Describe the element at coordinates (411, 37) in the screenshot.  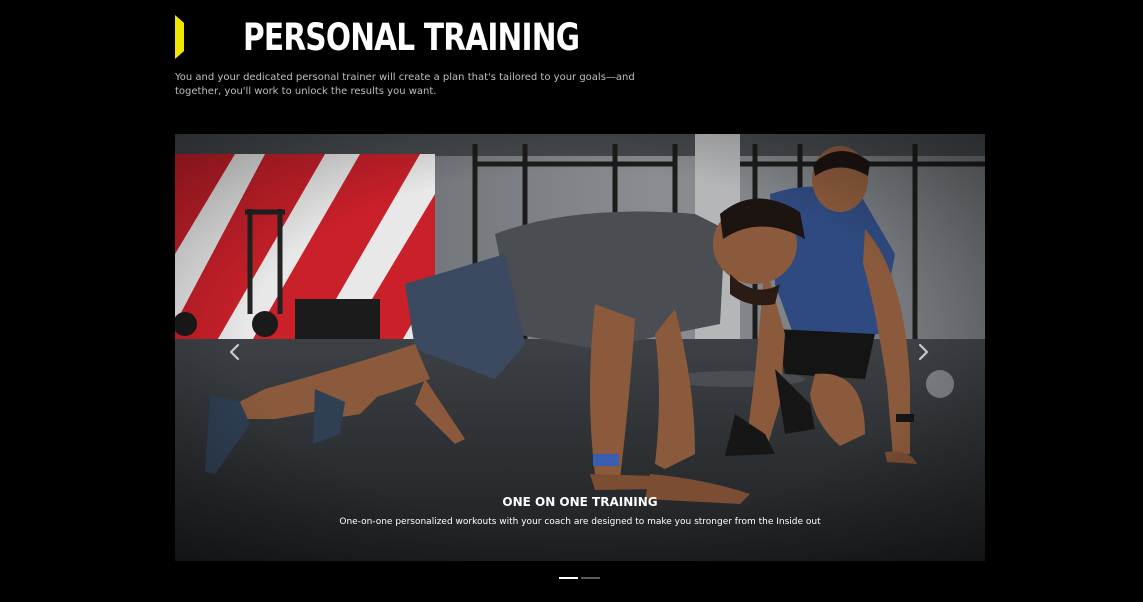
I see `page-title: PERSONAL TRAINING` at that location.